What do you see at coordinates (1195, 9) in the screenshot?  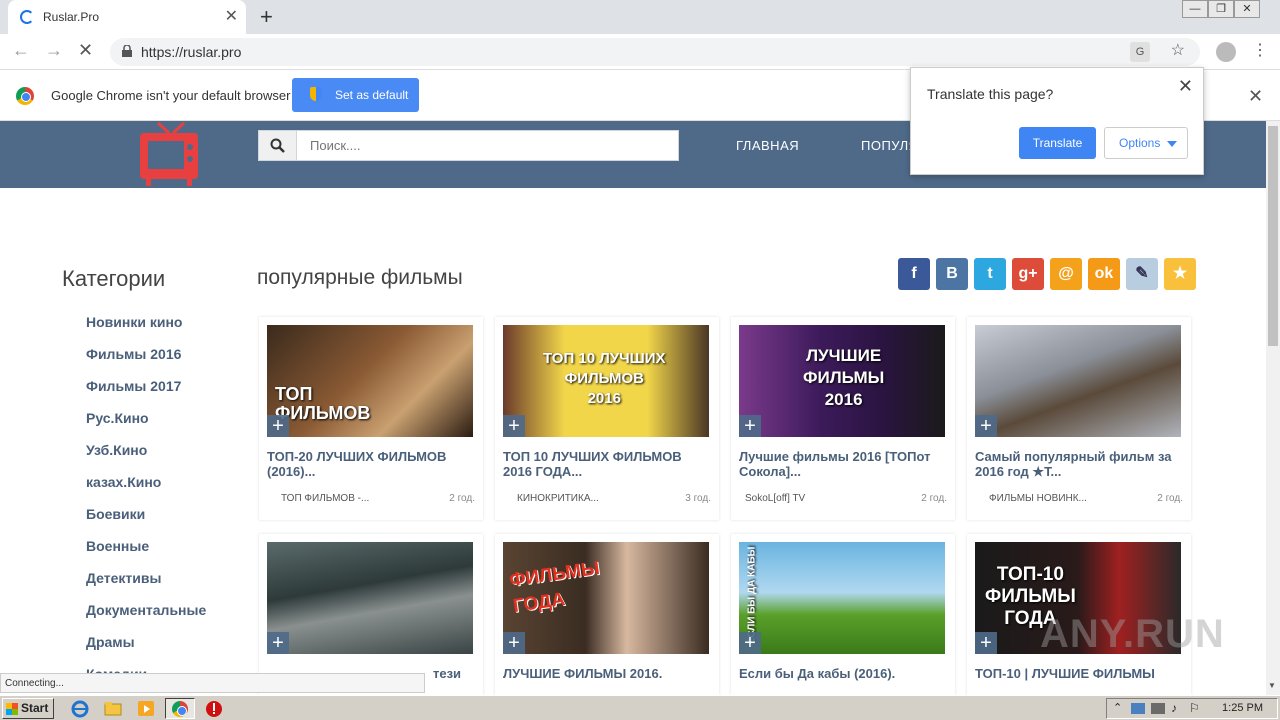 I see `minimize-button: —` at bounding box center [1195, 9].